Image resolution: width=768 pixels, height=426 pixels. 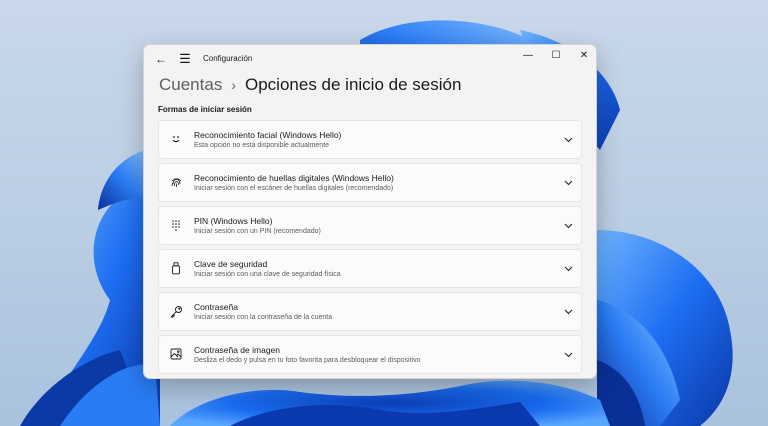 I want to click on section-title: Formas de iniciar sesión, so click(x=205, y=109).